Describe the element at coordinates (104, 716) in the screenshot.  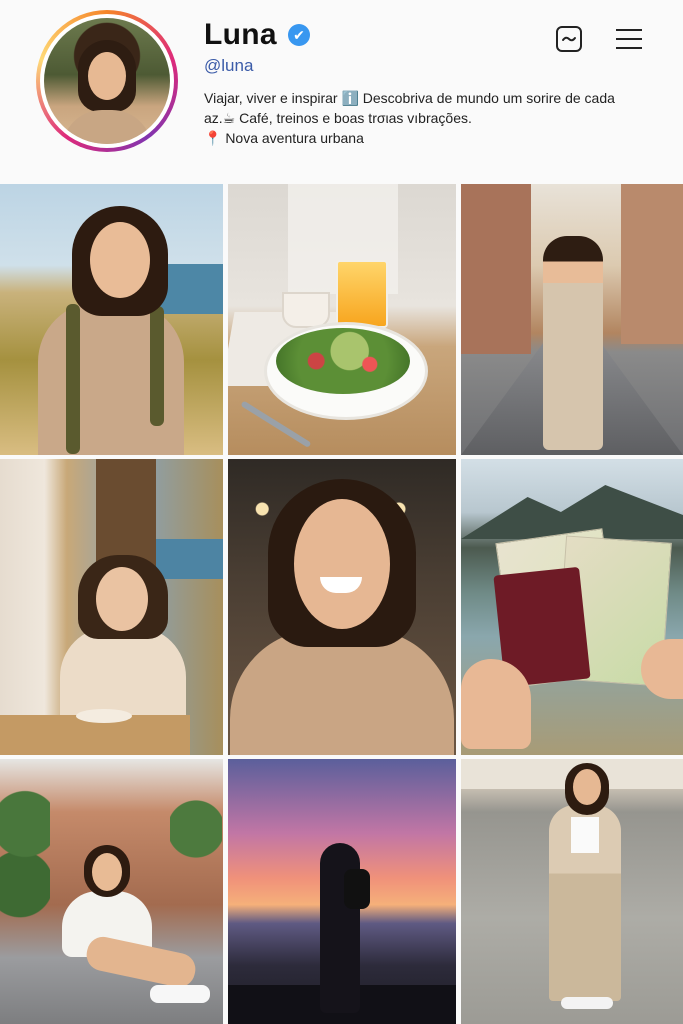
I see `croissant-plate` at that location.